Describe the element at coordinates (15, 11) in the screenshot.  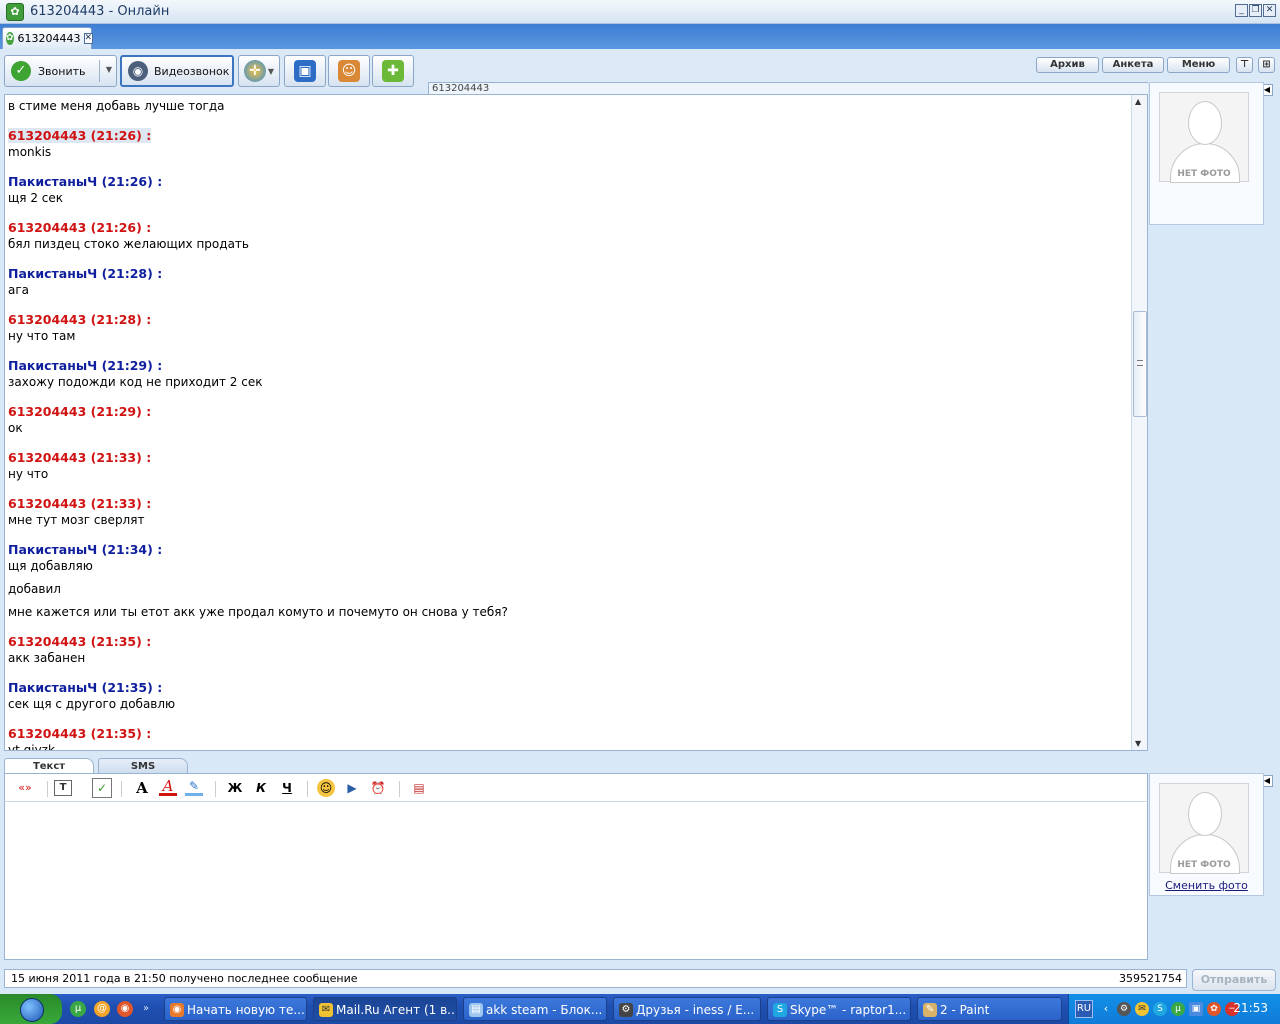
I see `mail-agent-icon: ✿` at that location.